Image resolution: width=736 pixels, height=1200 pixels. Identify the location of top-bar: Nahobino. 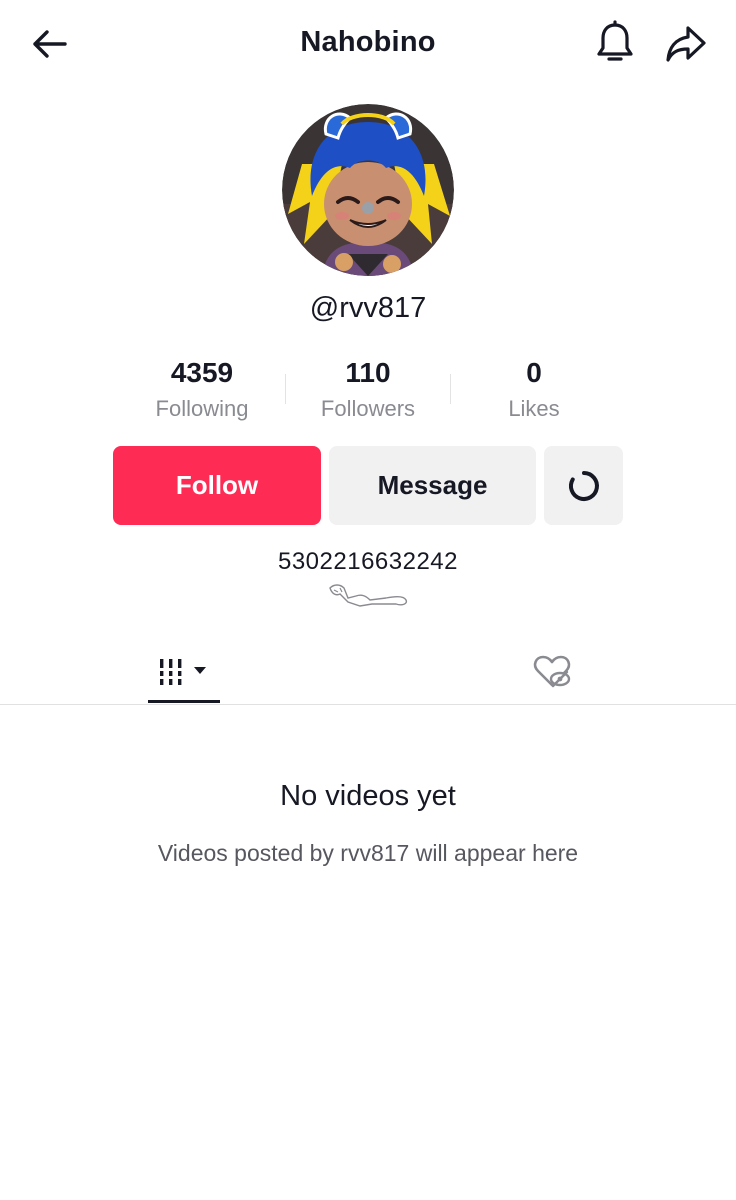
(368, 44).